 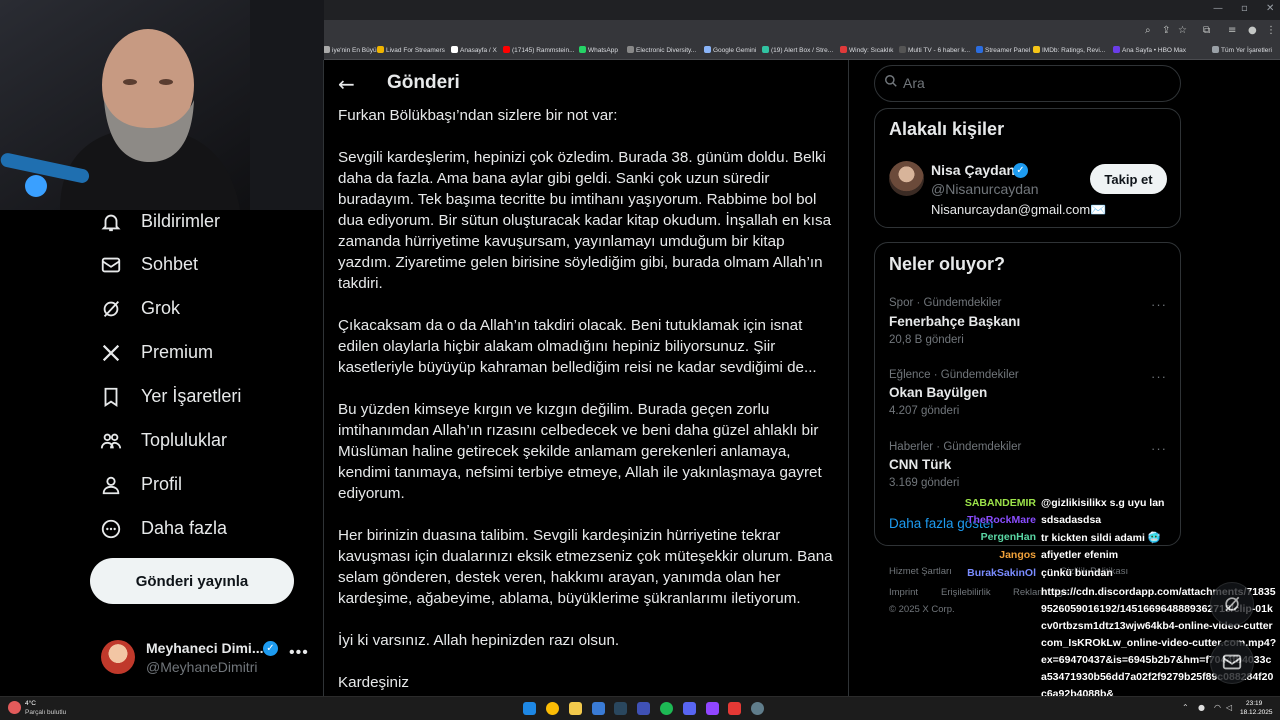 What do you see at coordinates (170, 264) in the screenshot?
I see `nav-label: Sohbet` at bounding box center [170, 264].